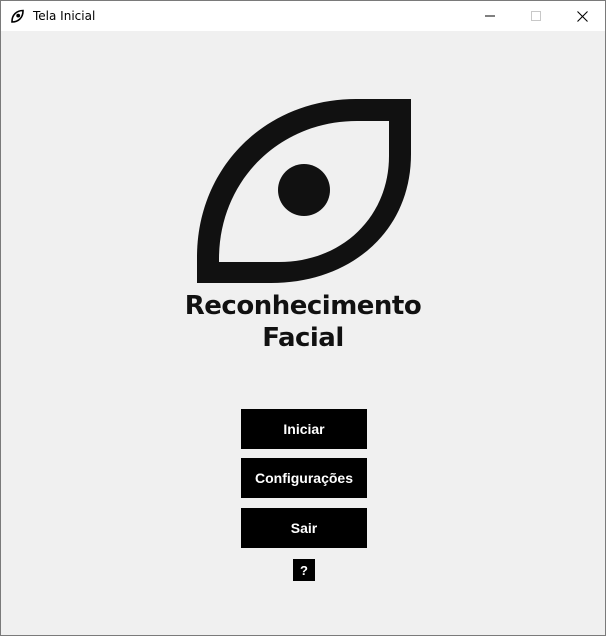 The height and width of the screenshot is (636, 606). I want to click on app-title: Reconhecimento Facial, so click(303, 322).